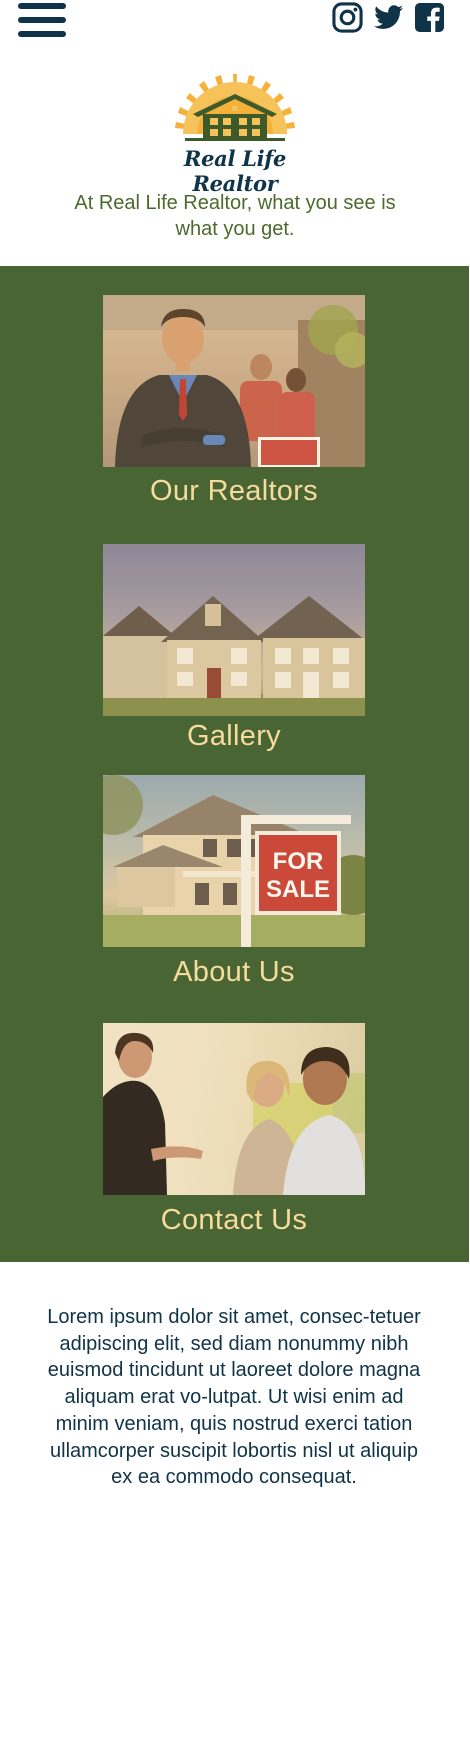 This screenshot has width=470, height=1743. I want to click on nav-card-our-realtors: Our Realtors, so click(234, 401).